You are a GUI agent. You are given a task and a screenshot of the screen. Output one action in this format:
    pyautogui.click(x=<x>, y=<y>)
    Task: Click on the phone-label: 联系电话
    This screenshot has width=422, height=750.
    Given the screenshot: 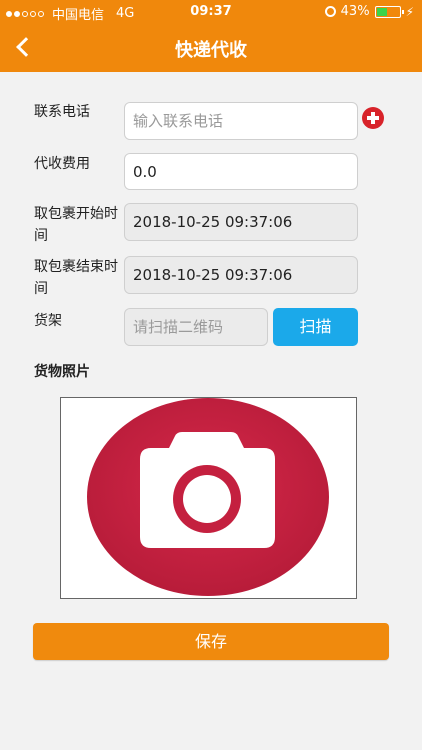 What is the action you would take?
    pyautogui.click(x=62, y=112)
    